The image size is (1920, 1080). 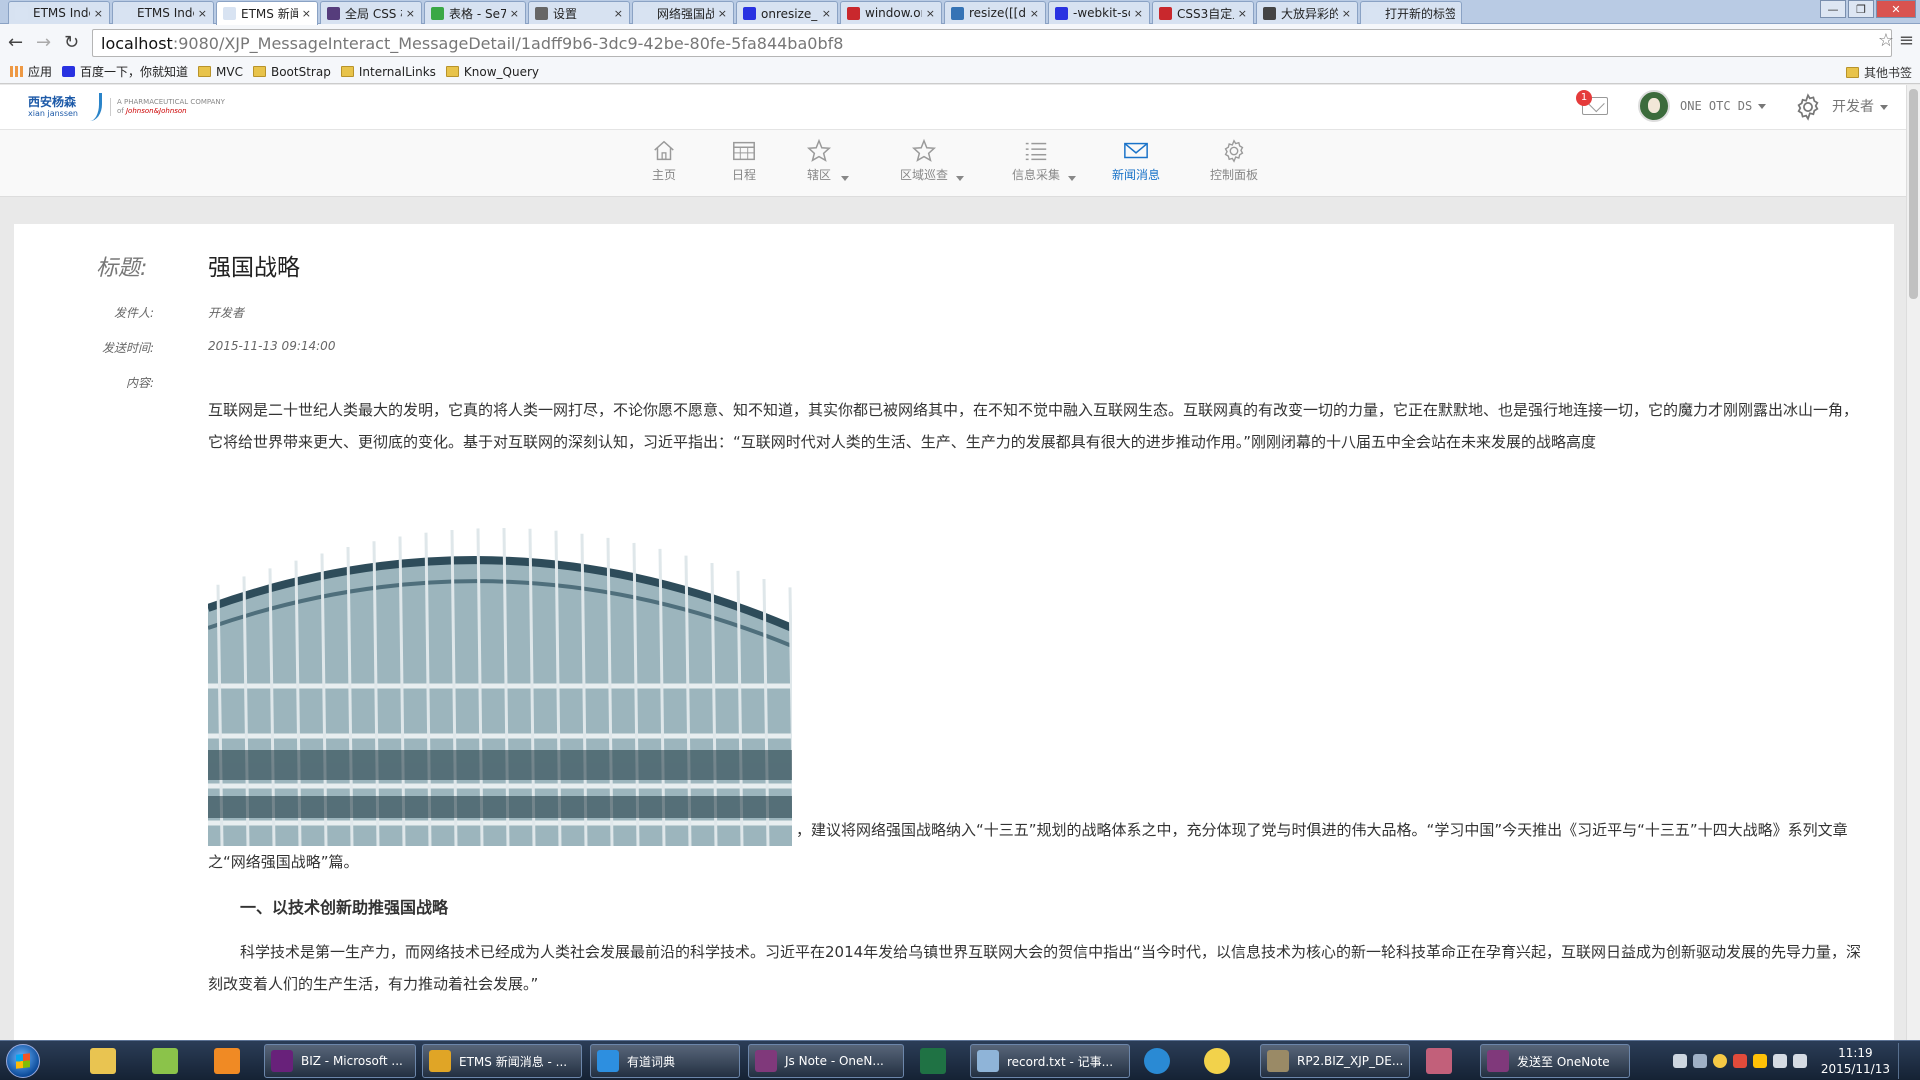 I want to click on logo-swoosh-icon, so click(x=92, y=107).